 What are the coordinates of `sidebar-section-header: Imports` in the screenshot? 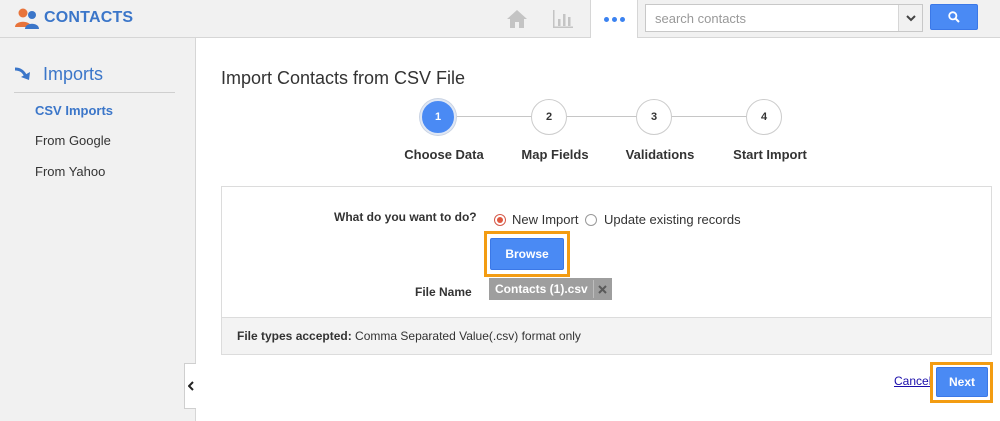 It's located at (94, 77).